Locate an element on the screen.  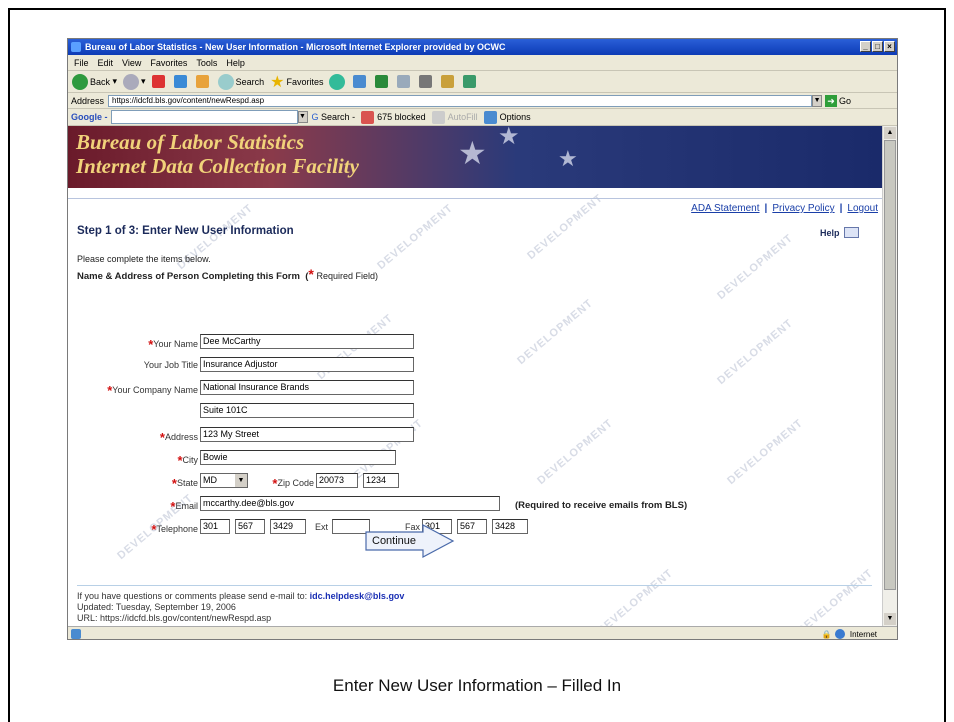
history-icon is located at coordinates (337, 81).